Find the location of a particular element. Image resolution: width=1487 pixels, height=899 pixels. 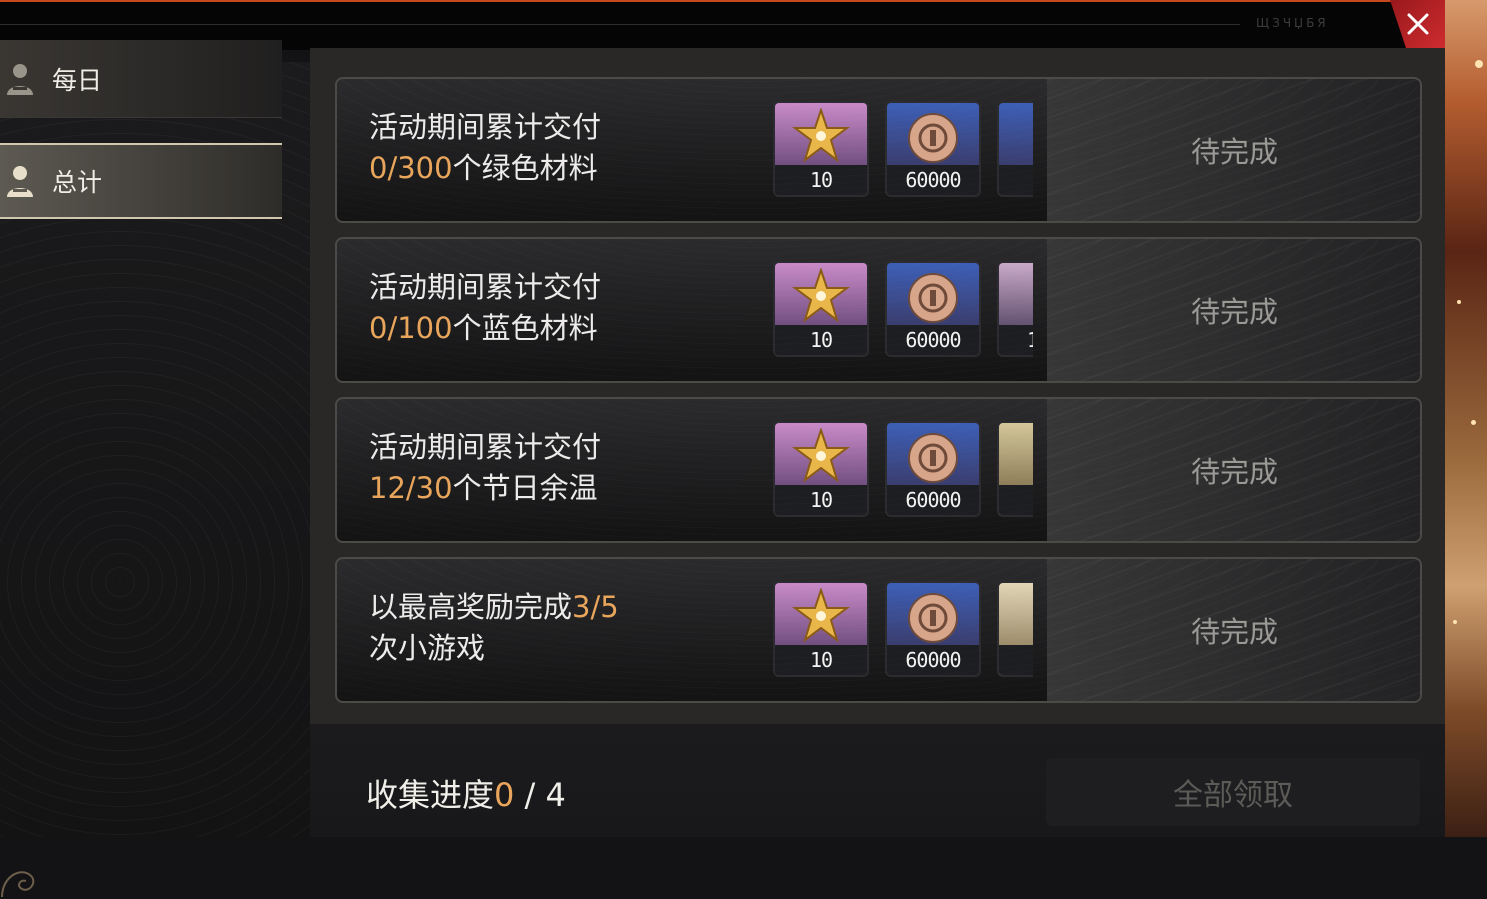

task-title: 活动期间累计交付 12/30个节日余温 is located at coordinates (485, 468).